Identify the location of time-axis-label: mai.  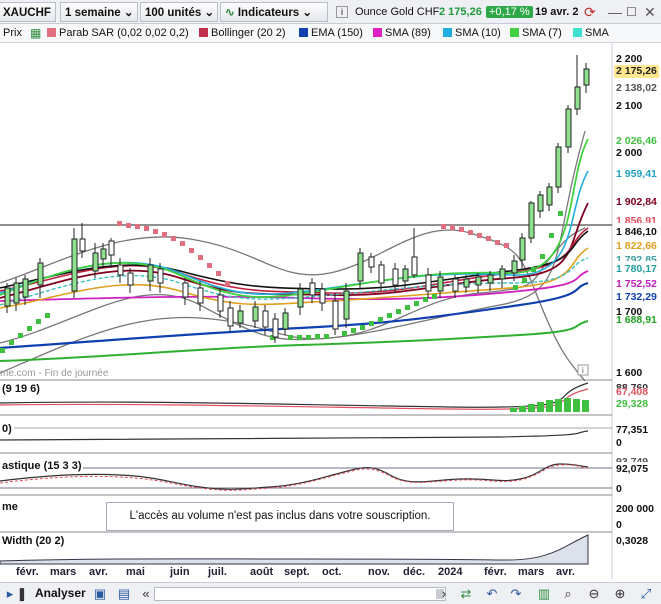
(135, 572).